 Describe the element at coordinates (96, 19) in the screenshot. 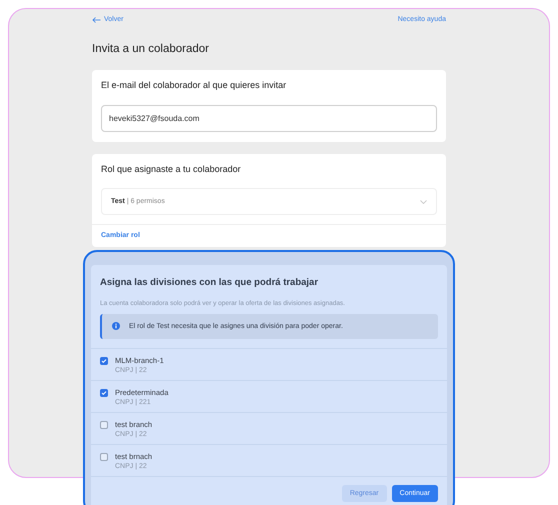

I see `back-arrow-icon` at that location.